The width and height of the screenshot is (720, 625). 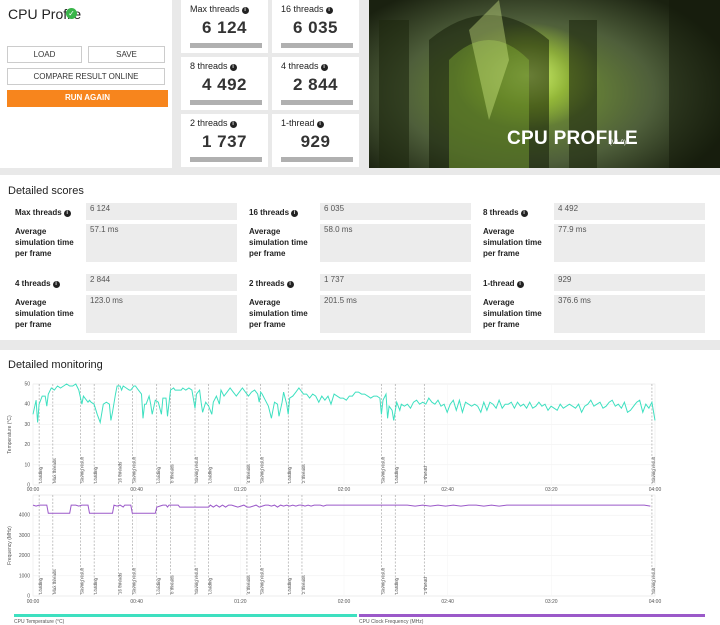 I want to click on phase-marker-label: 8 threads, so click(x=172, y=473).